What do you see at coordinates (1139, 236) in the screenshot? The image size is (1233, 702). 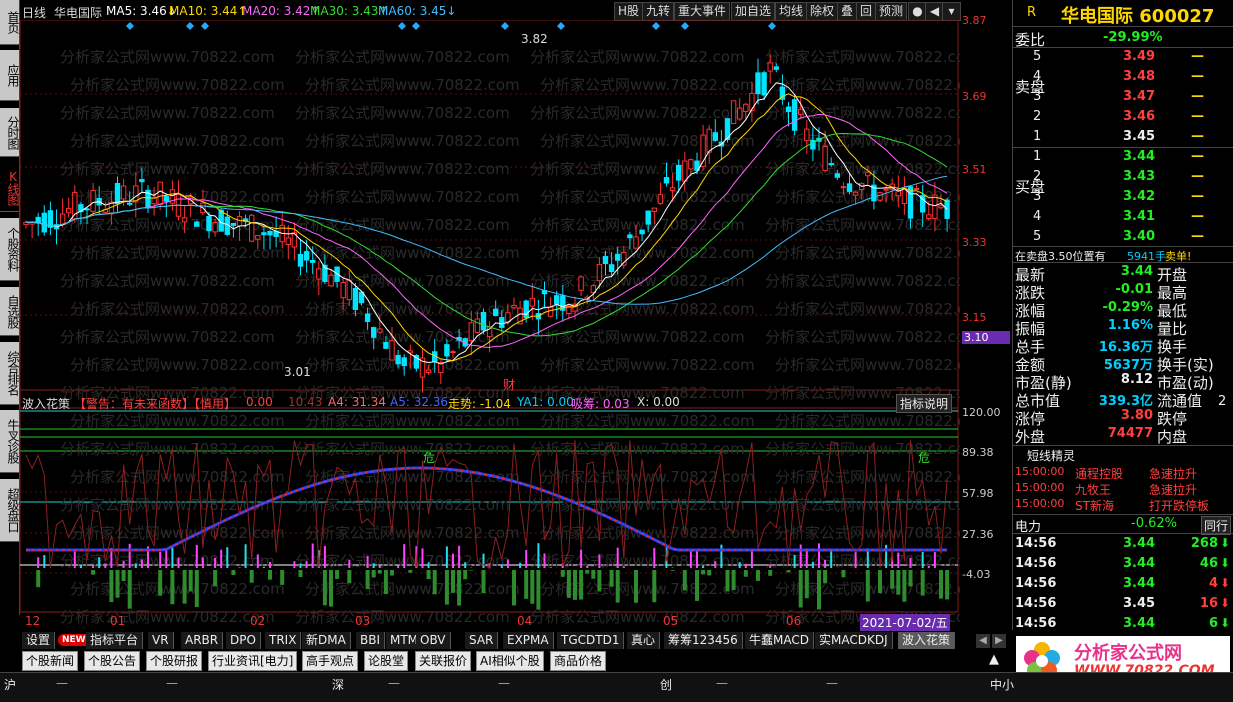 I see `buy-price: 3.40` at bounding box center [1139, 236].